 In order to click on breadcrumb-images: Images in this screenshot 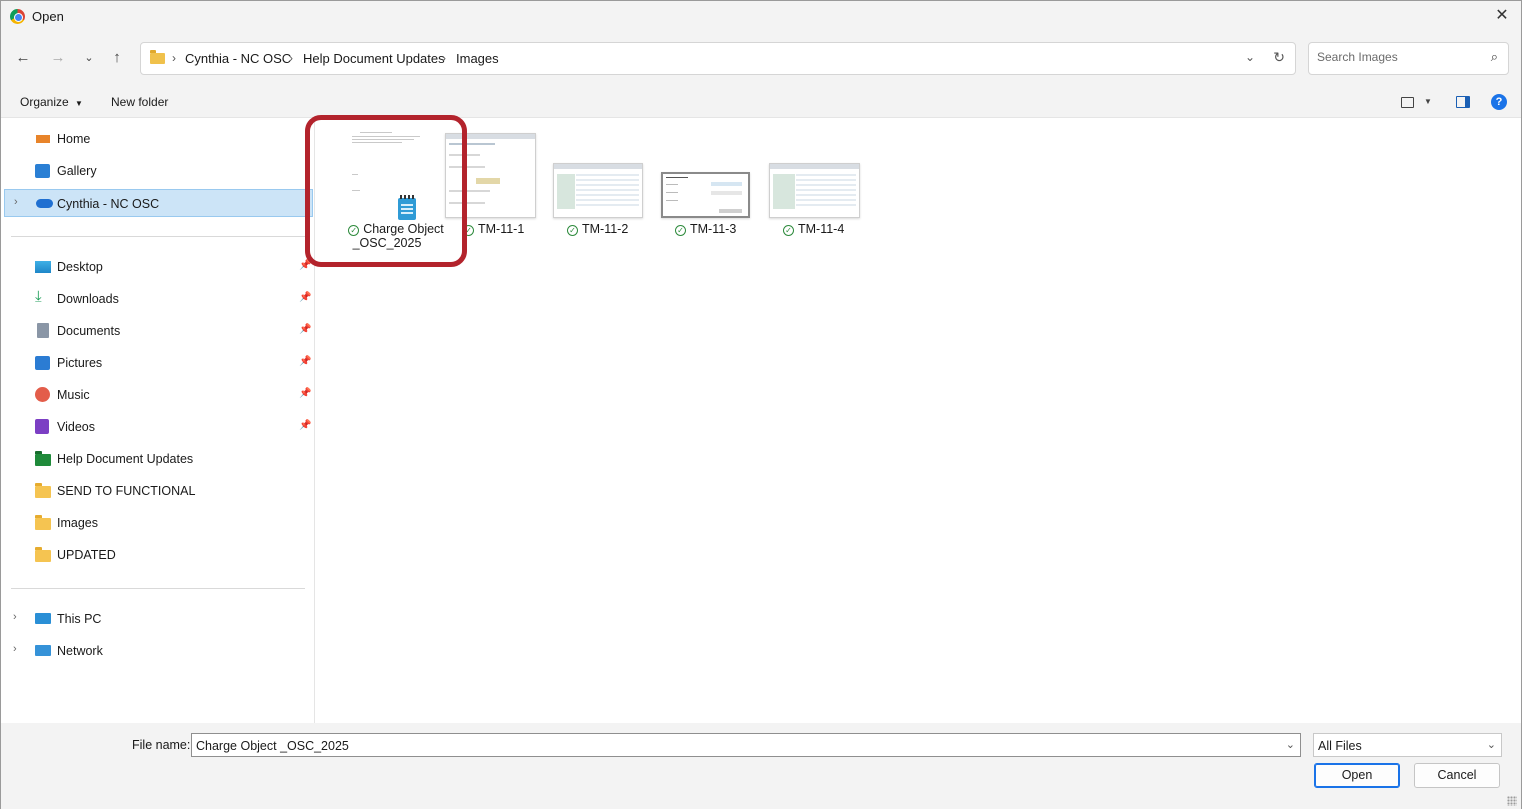, I will do `click(477, 58)`.